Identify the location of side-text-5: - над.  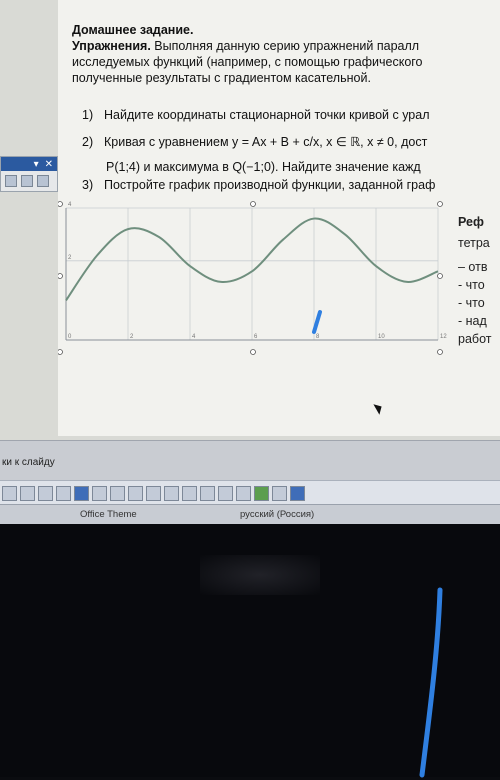
(472, 321).